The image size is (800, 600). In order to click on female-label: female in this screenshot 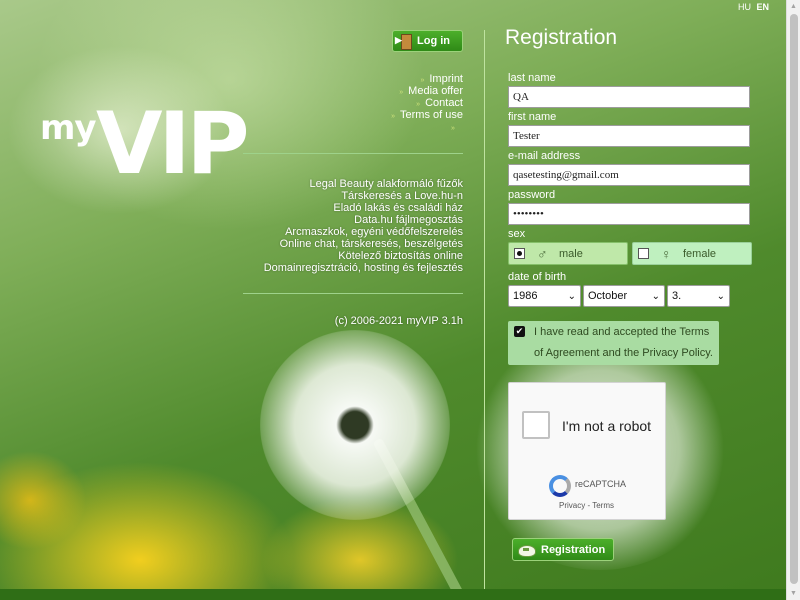, I will do `click(700, 253)`.